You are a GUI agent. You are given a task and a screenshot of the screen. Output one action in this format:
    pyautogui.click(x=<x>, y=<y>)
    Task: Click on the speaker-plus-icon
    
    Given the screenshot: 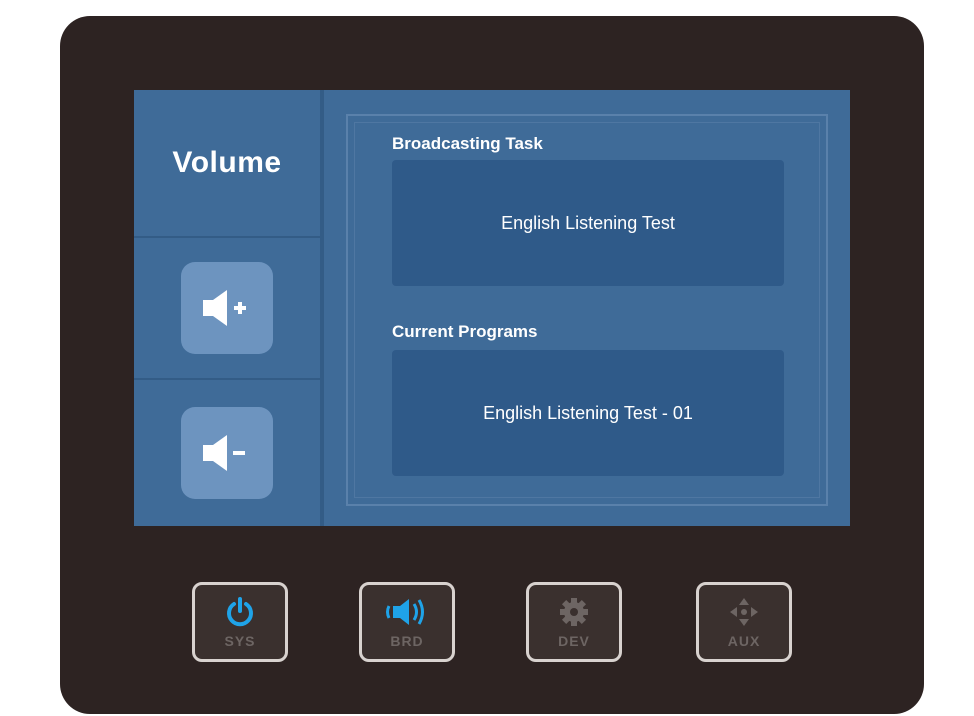 What is the action you would take?
    pyautogui.click(x=224, y=308)
    